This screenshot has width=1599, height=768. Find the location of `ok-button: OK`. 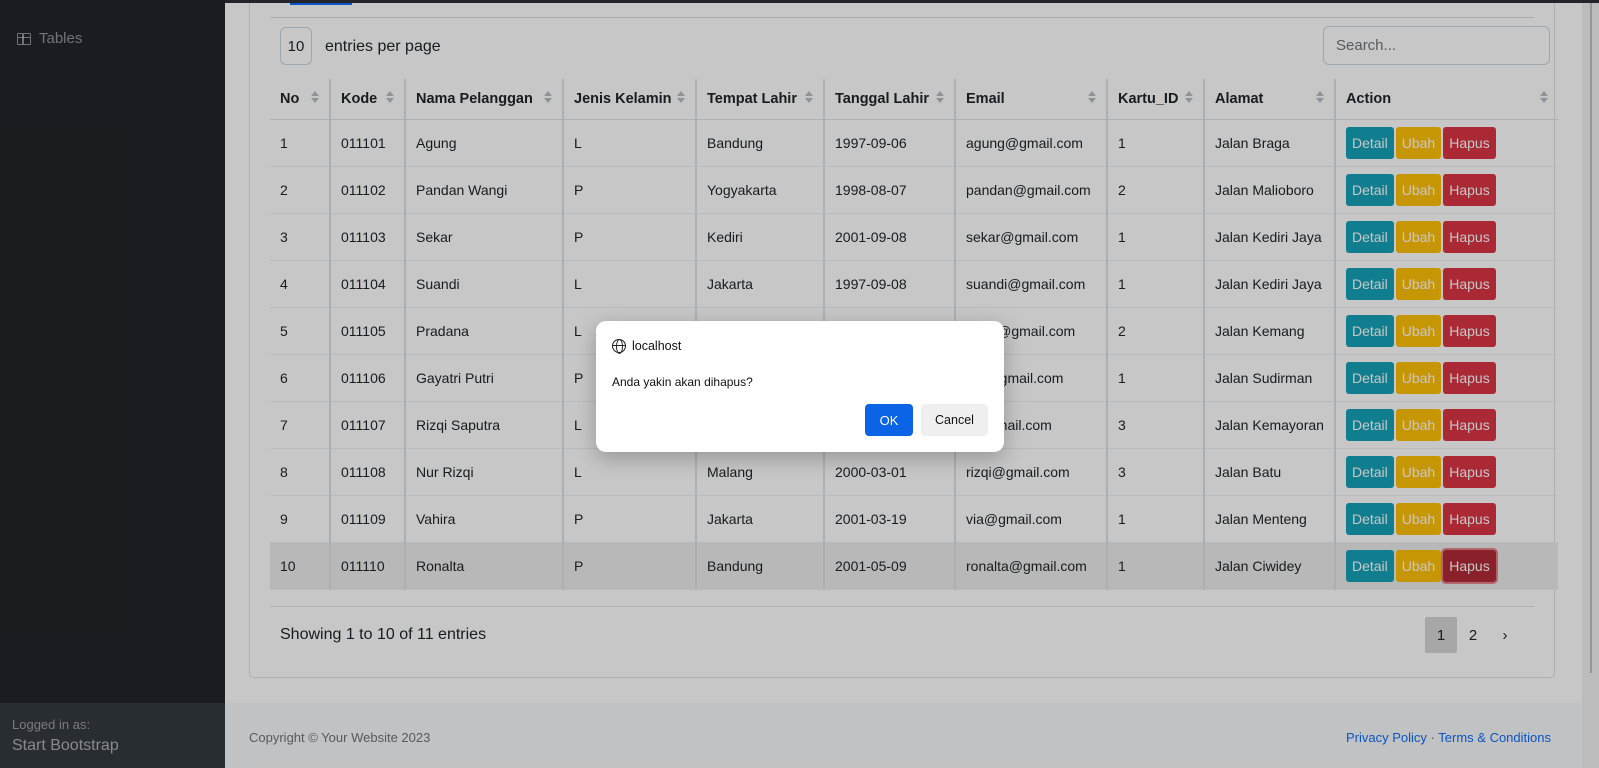

ok-button: OK is located at coordinates (889, 420).